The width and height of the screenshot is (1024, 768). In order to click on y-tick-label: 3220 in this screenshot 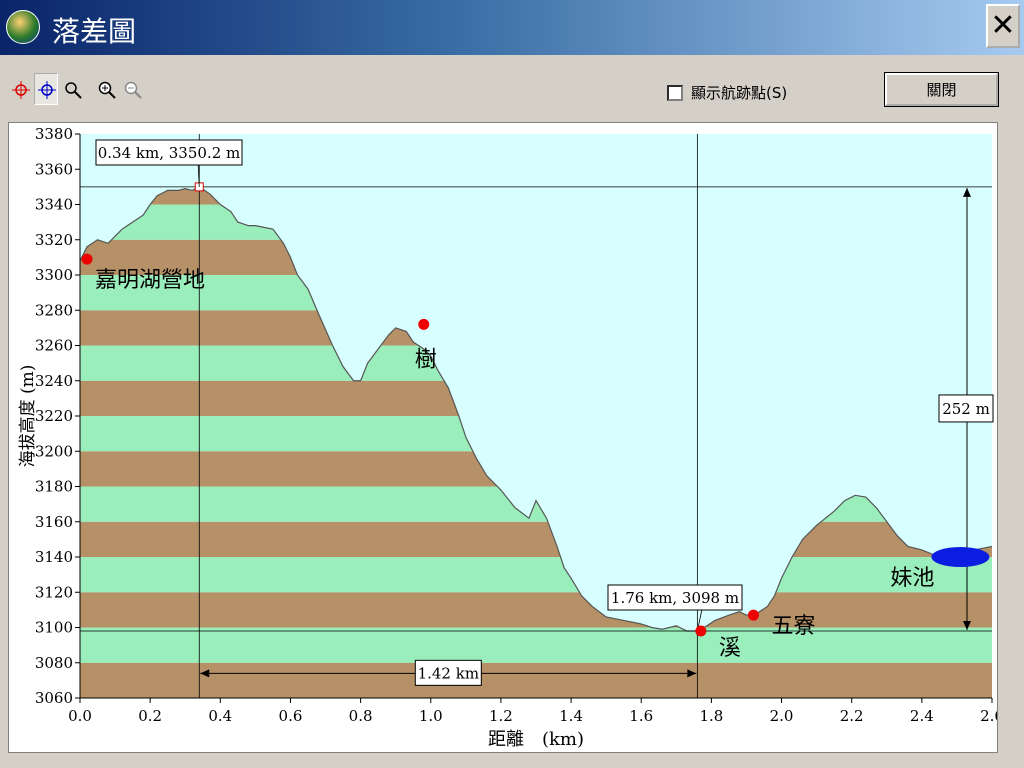, I will do `click(54, 416)`.